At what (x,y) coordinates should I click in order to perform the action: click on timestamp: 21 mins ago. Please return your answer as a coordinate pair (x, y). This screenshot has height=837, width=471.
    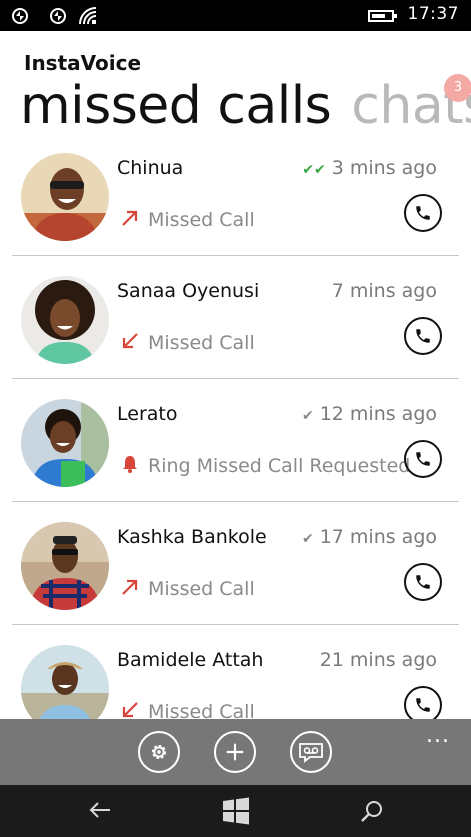
    Looking at the image, I should click on (378, 660).